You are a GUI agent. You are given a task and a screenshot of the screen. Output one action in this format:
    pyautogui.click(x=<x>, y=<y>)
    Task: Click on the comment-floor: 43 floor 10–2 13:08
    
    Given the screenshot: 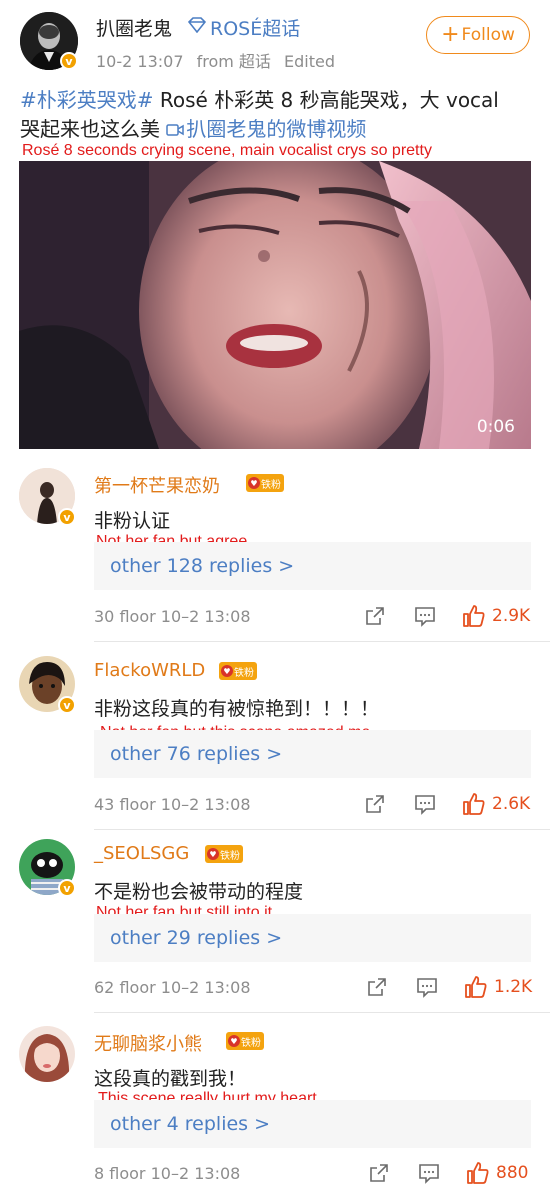 What is the action you would take?
    pyautogui.click(x=172, y=804)
    